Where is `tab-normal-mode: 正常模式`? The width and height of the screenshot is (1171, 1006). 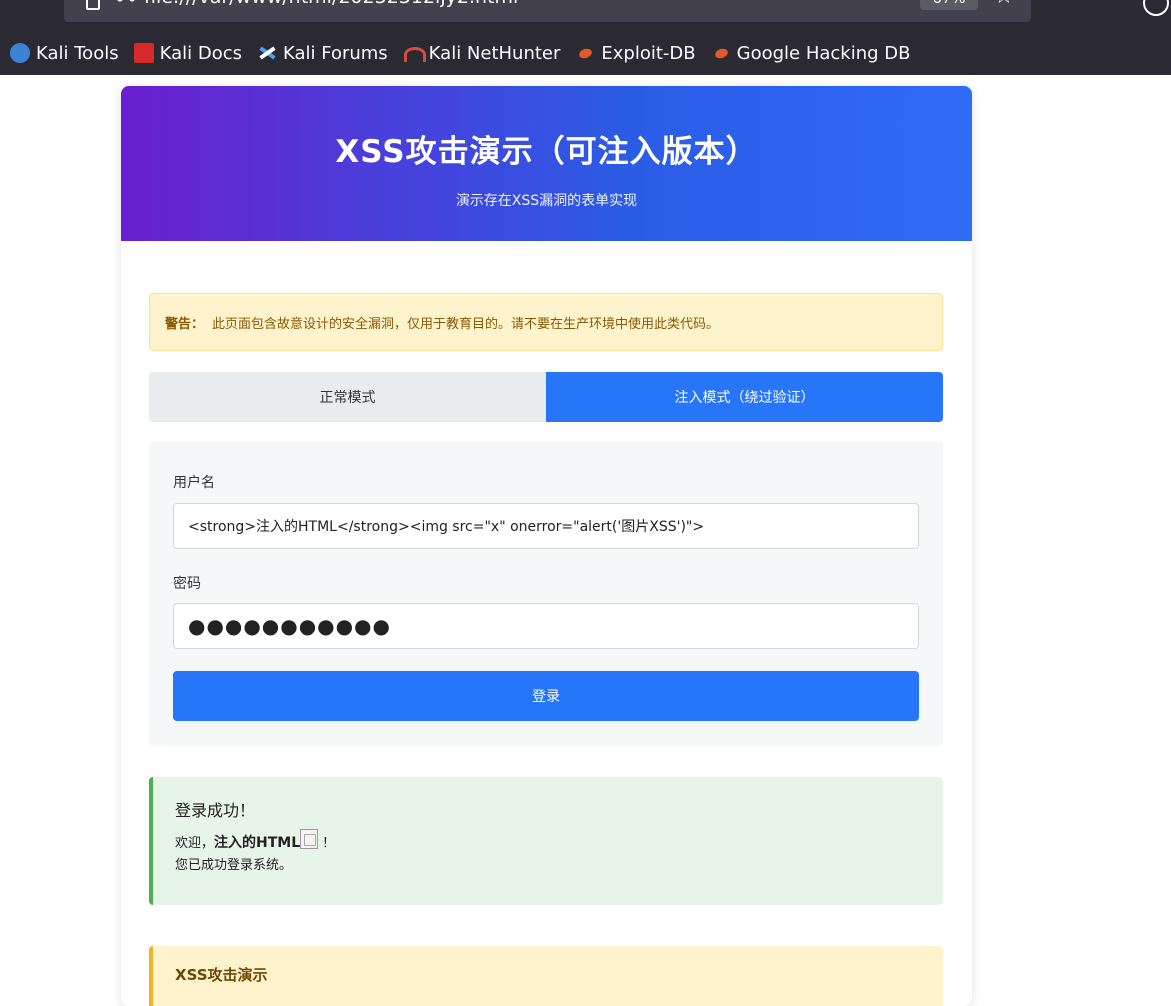 tab-normal-mode: 正常模式 is located at coordinates (347, 397).